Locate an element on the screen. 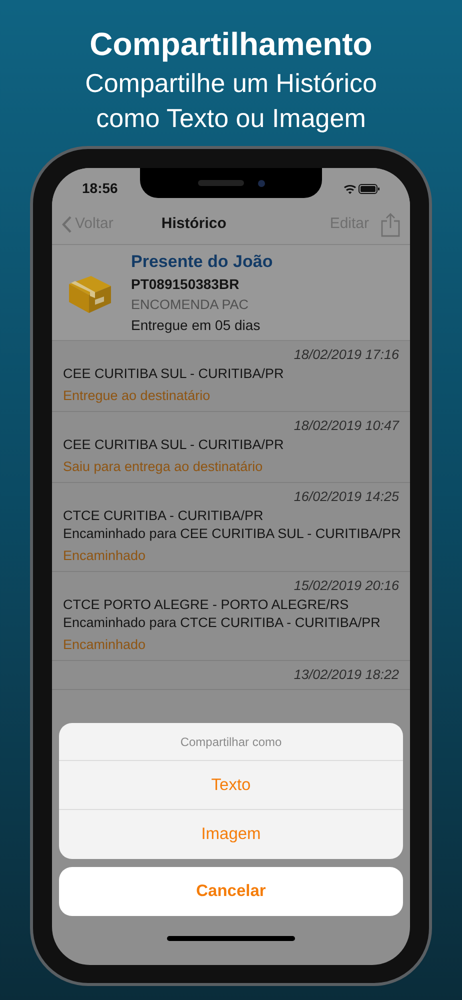  promo-subtitle: Compartilhe um Histórico como Texto ou Imagem is located at coordinates (231, 101).